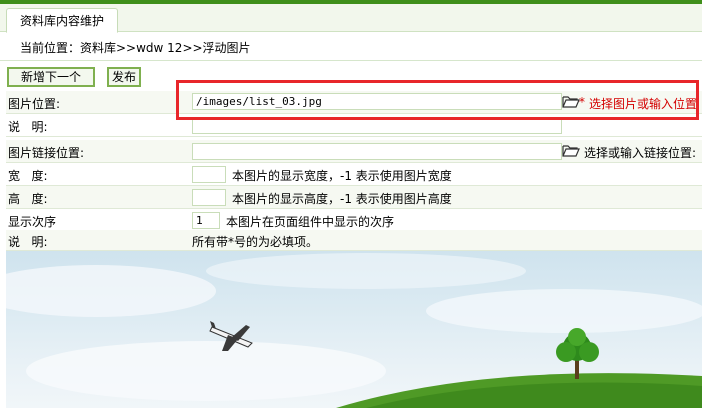 This screenshot has height=408, width=702. I want to click on height-hint: 本图片的显示高度，-1 表示使用图片高度, so click(342, 199).